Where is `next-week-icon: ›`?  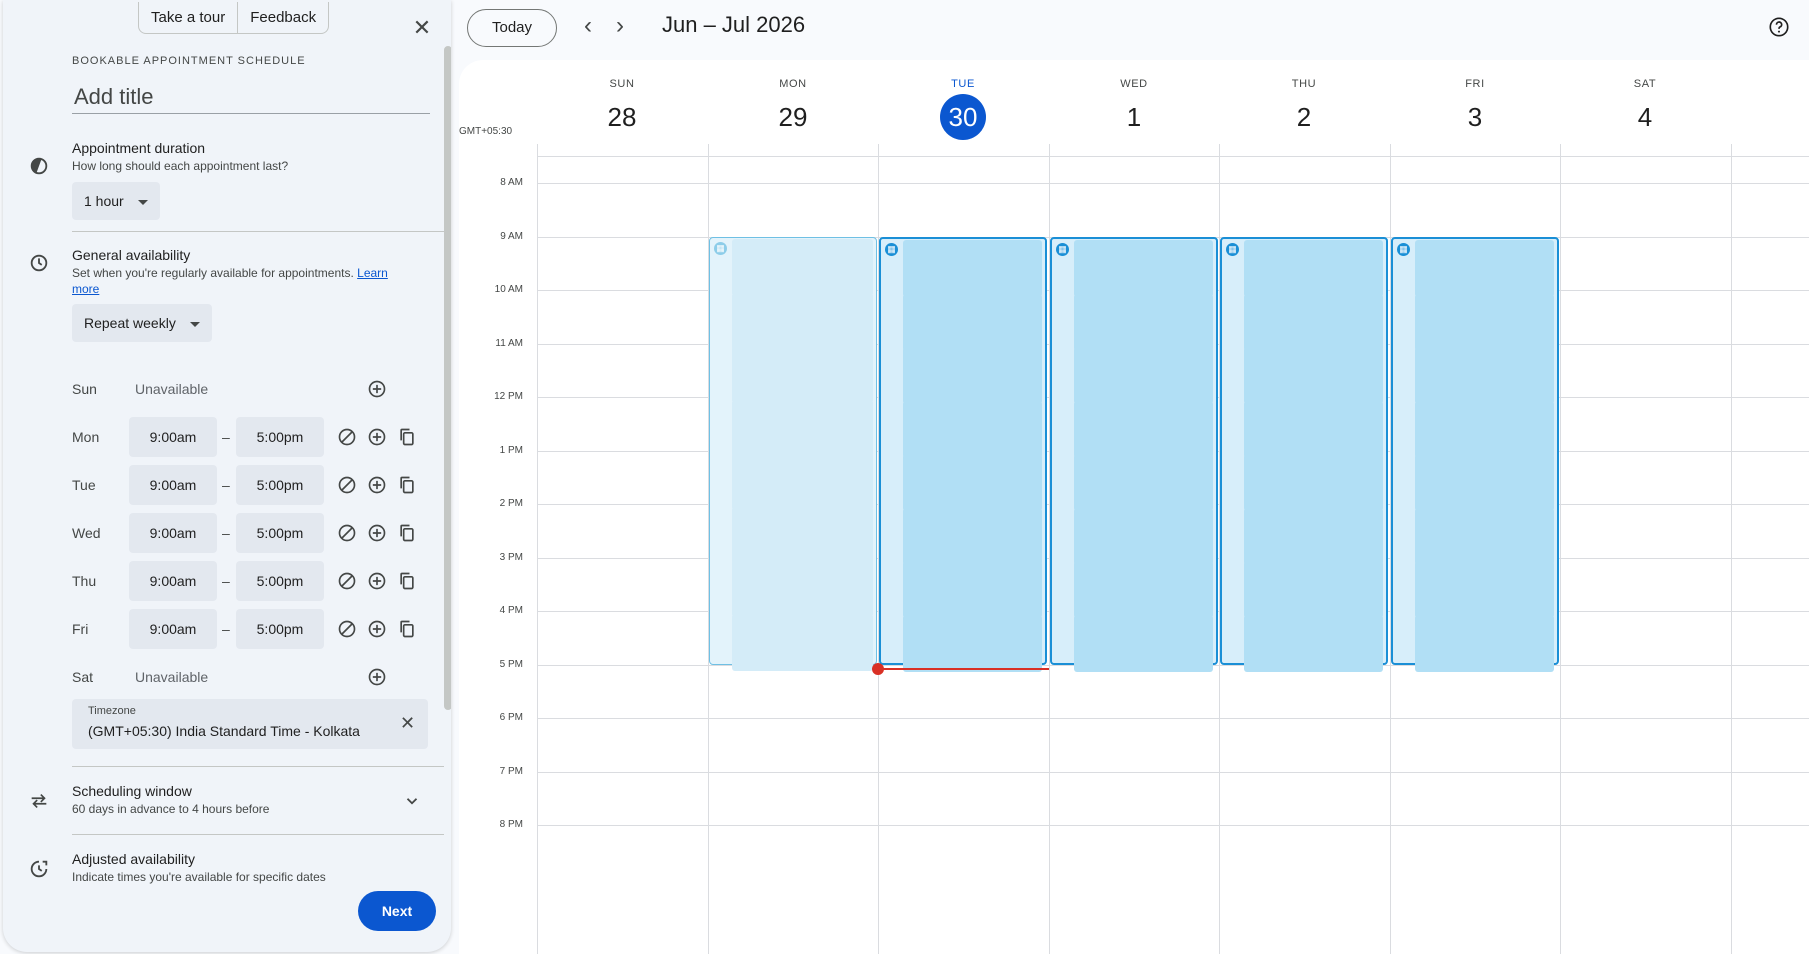 next-week-icon: › is located at coordinates (620, 27).